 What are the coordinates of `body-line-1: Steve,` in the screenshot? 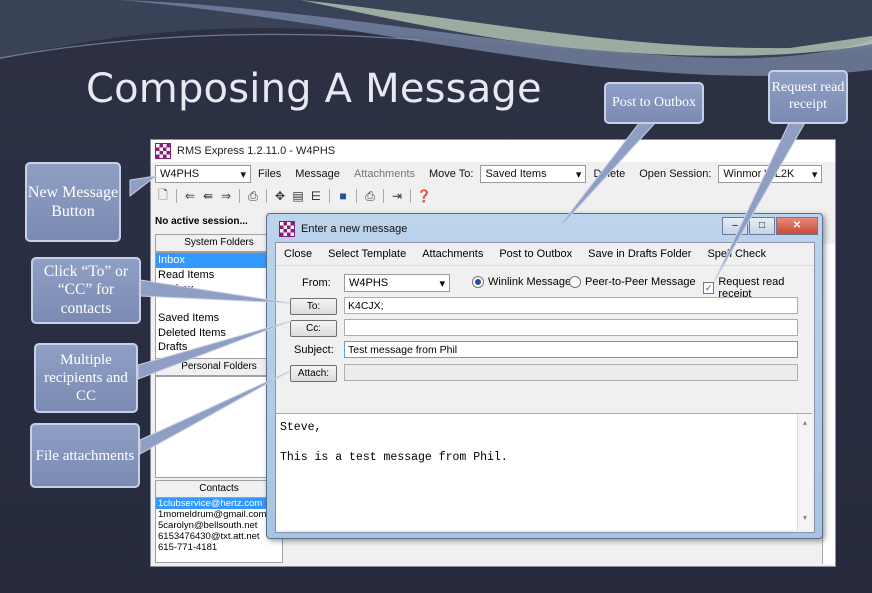 It's located at (301, 427).